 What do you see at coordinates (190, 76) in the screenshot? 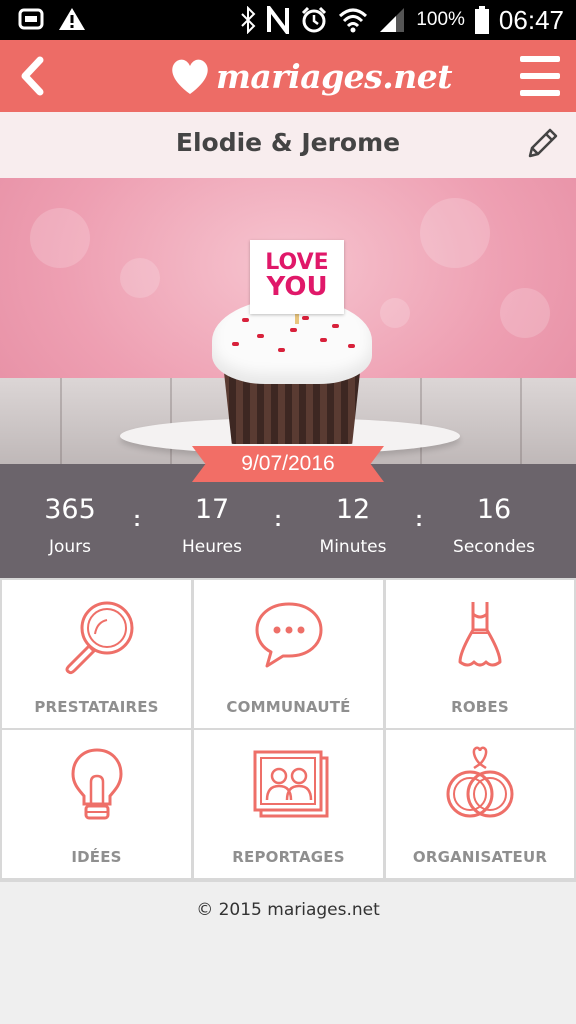
I see `heart-logo-icon` at bounding box center [190, 76].